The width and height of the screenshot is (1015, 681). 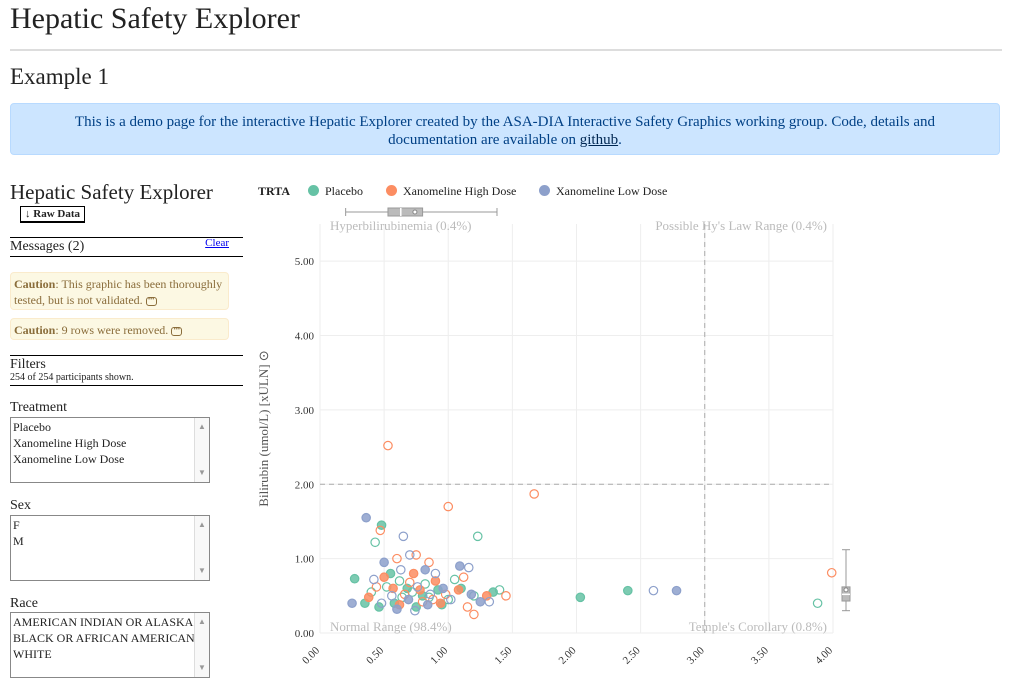 What do you see at coordinates (35, 330) in the screenshot?
I see `caution-bold: Caution` at bounding box center [35, 330].